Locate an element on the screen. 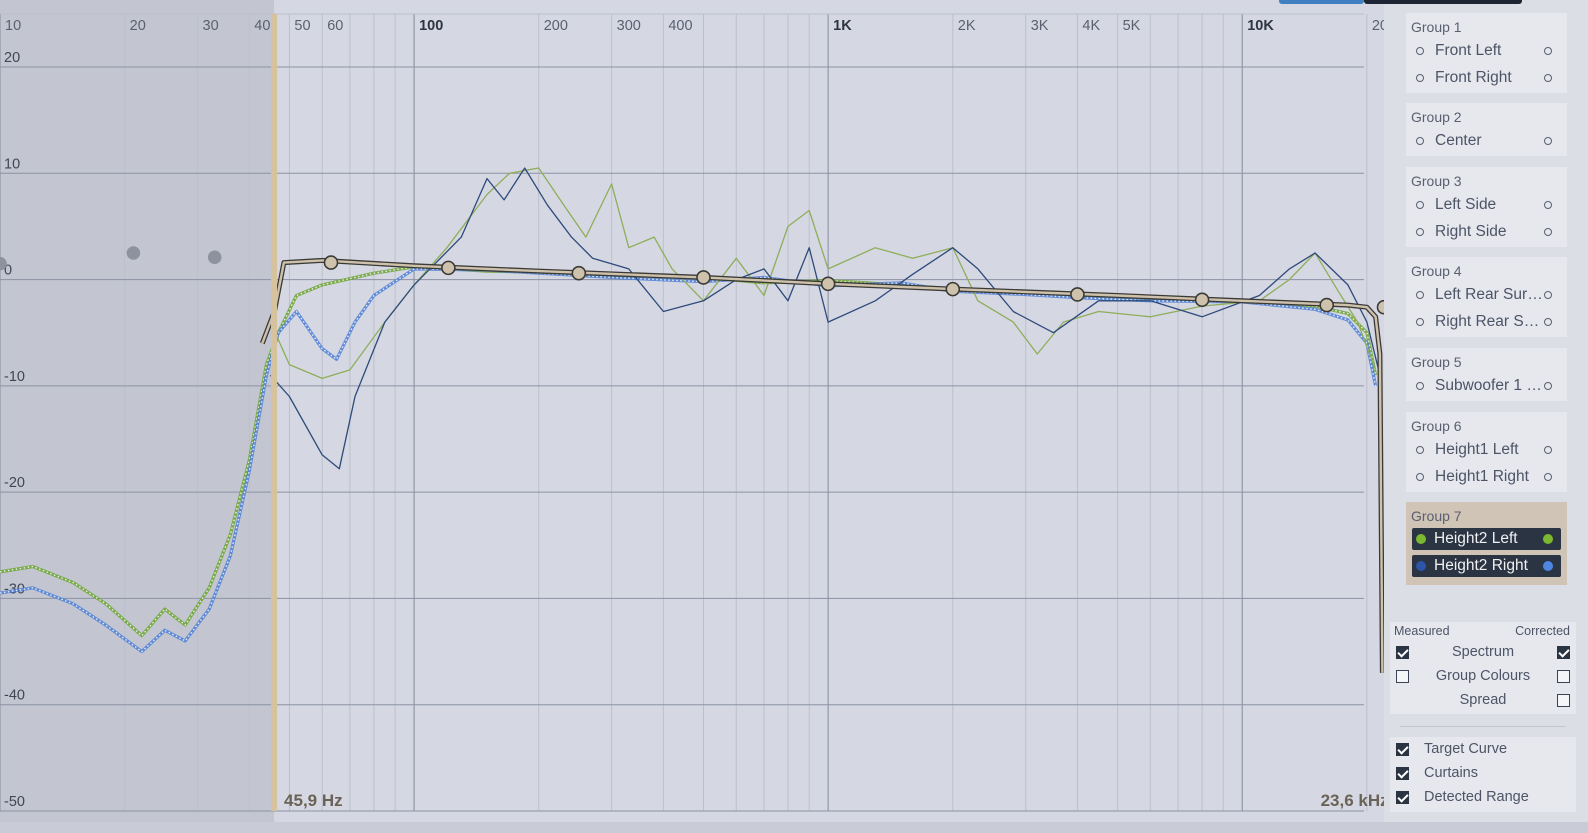 The image size is (1588, 833). channel-item: Front Right is located at coordinates (1486, 79).